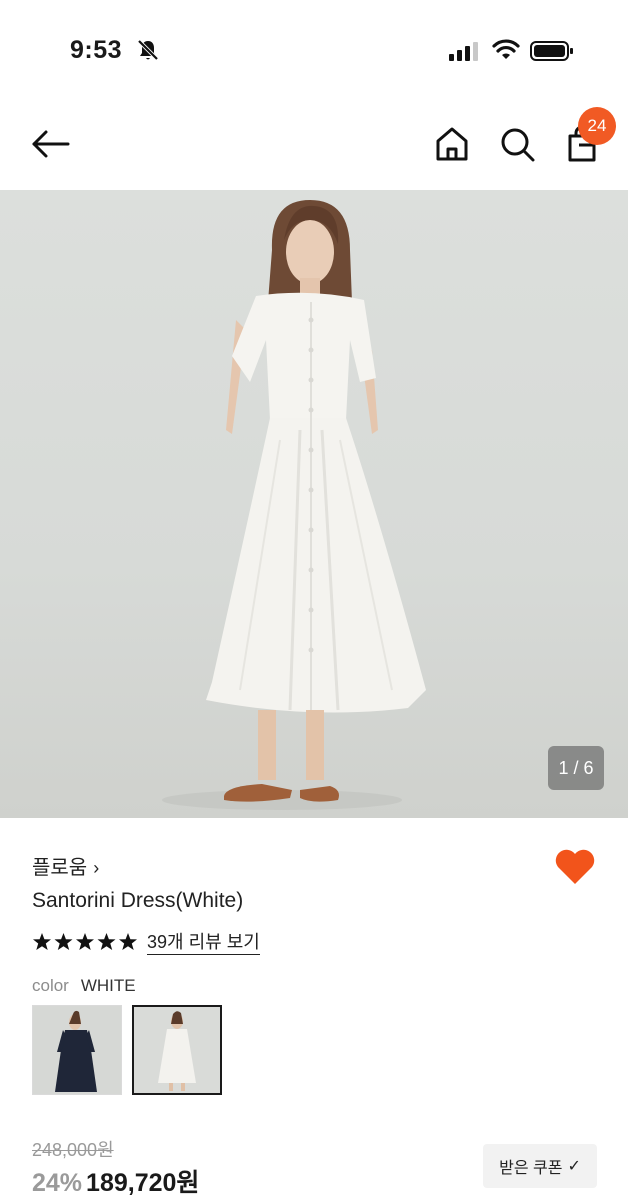  I want to click on product-name: Santorini Dress(White), so click(138, 900).